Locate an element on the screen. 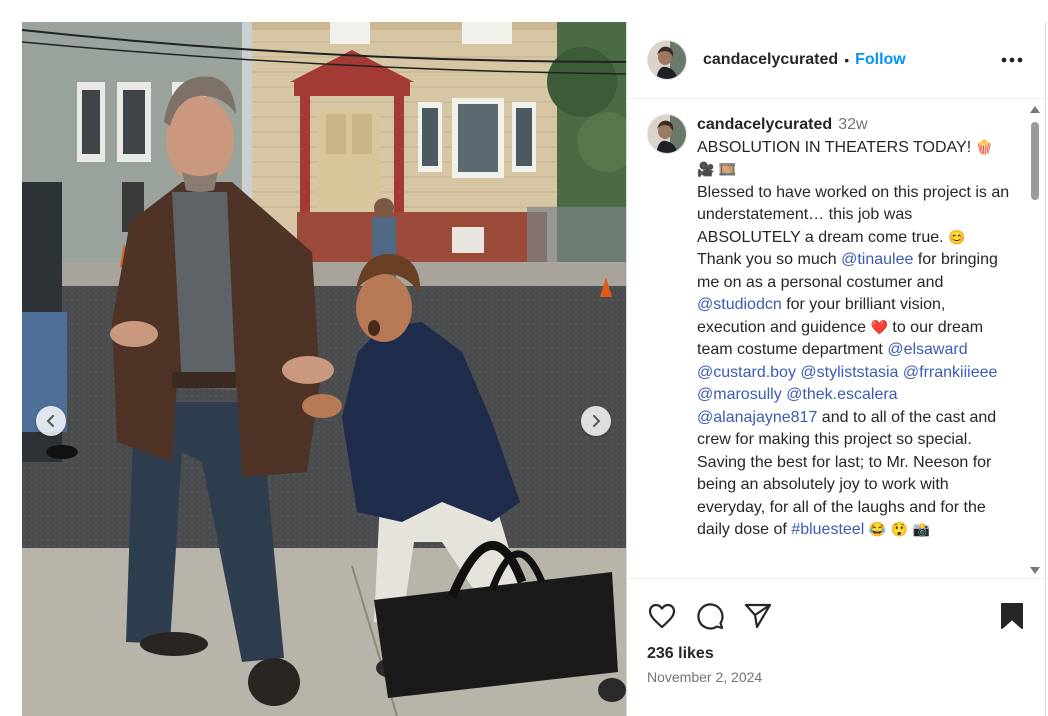 The width and height of the screenshot is (1048, 716). carousel-next-button is located at coordinates (596, 421).